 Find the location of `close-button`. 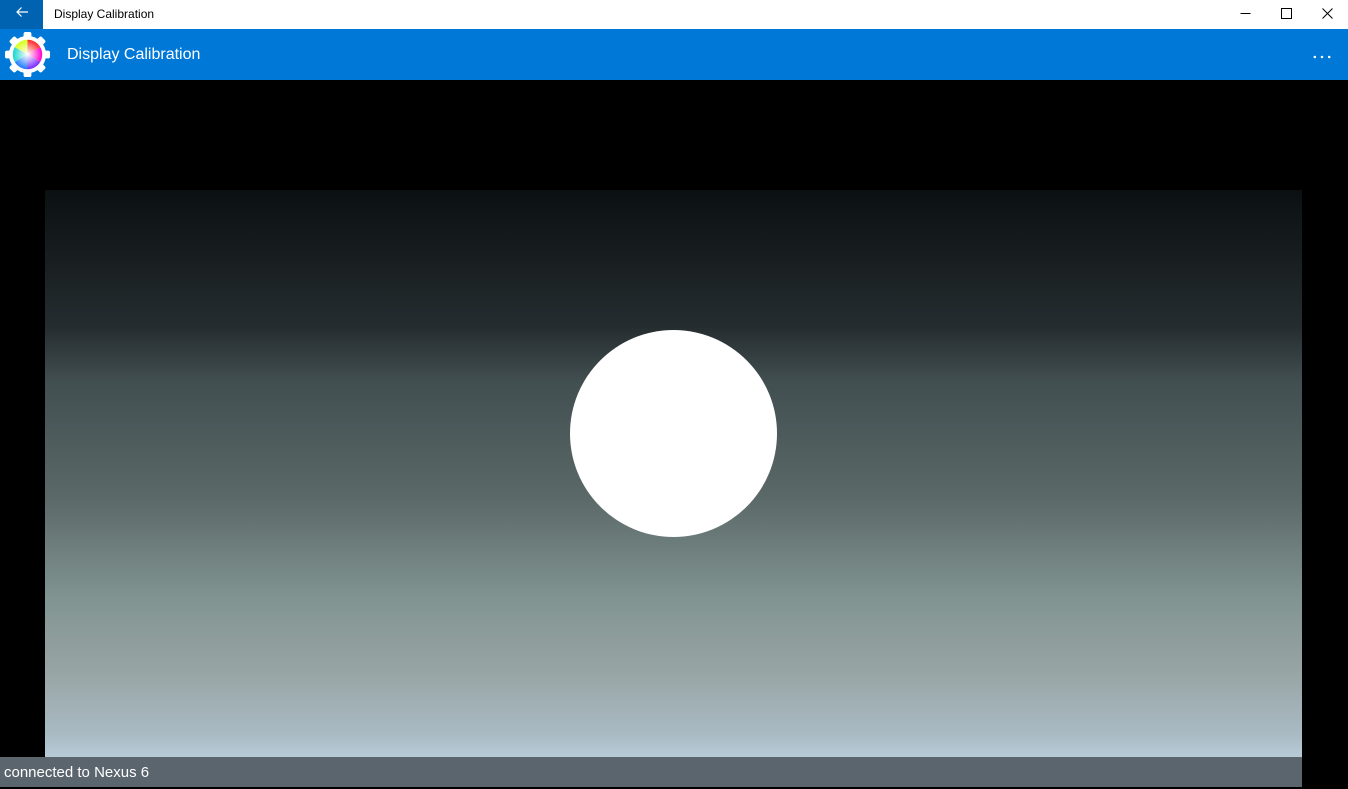

close-button is located at coordinates (1327, 14).